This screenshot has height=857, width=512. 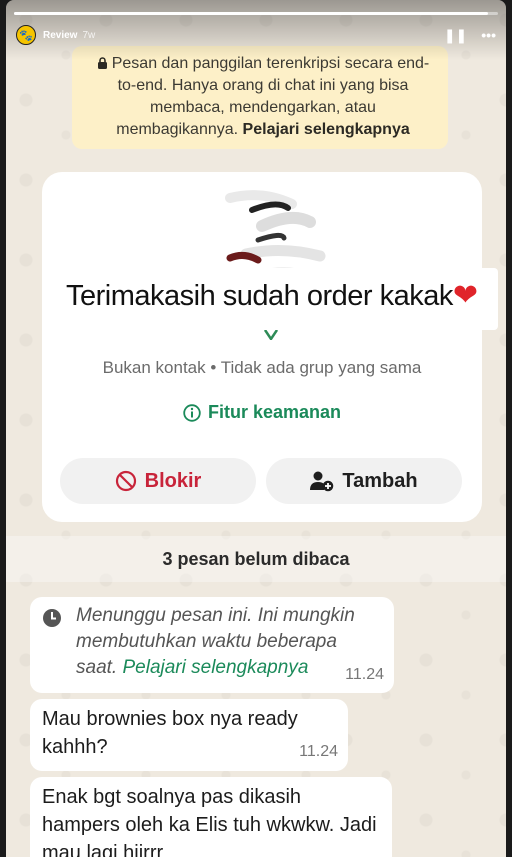 What do you see at coordinates (262, 367) in the screenshot?
I see `contact-info: Bukan kontak • Tidak ada grup yang sama` at bounding box center [262, 367].